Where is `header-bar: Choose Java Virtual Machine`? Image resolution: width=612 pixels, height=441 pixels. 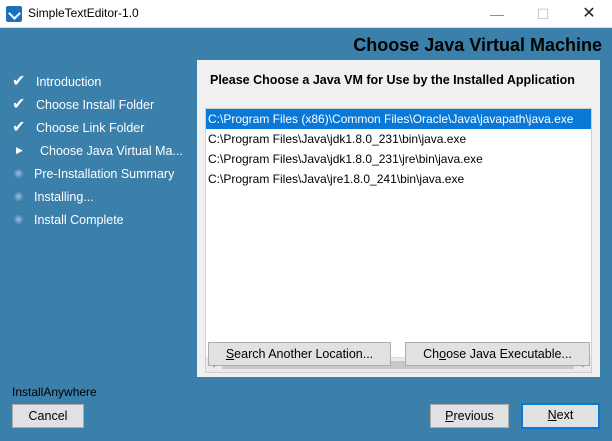 header-bar: Choose Java Virtual Machine is located at coordinates (306, 44).